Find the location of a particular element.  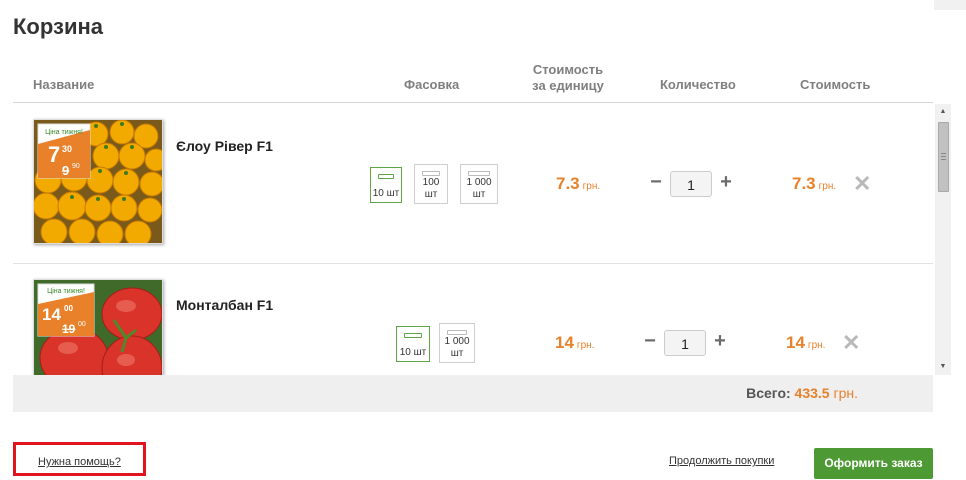

help-link: Нужна помощь? is located at coordinates (79, 462).